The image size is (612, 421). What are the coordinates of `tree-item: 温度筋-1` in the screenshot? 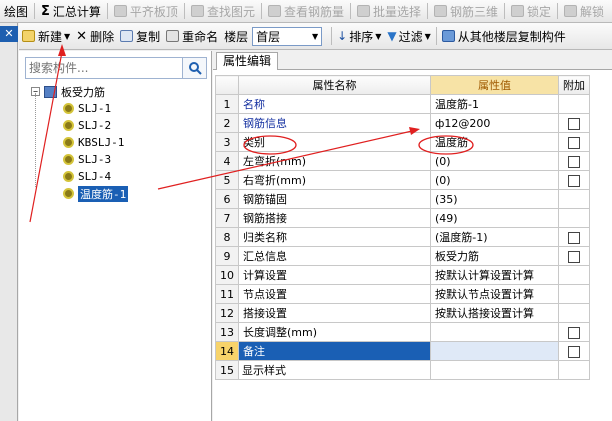 It's located at (80, 193).